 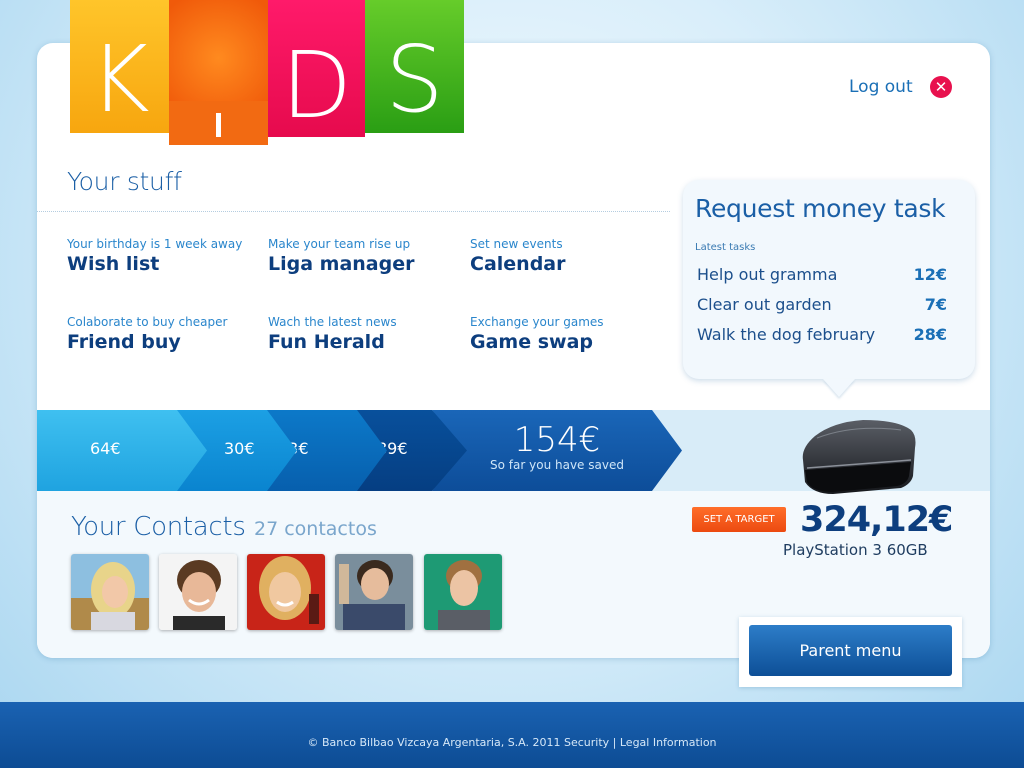 What do you see at coordinates (557, 465) in the screenshot?
I see `savings-total-label: So far you have saved` at bounding box center [557, 465].